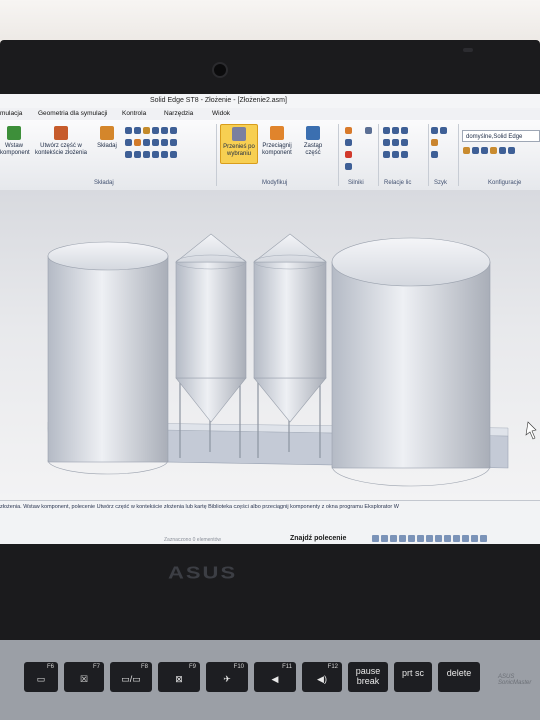 The width and height of the screenshot is (540, 720). What do you see at coordinates (84, 677) in the screenshot?
I see `key-f7: F7 ☒` at bounding box center [84, 677].